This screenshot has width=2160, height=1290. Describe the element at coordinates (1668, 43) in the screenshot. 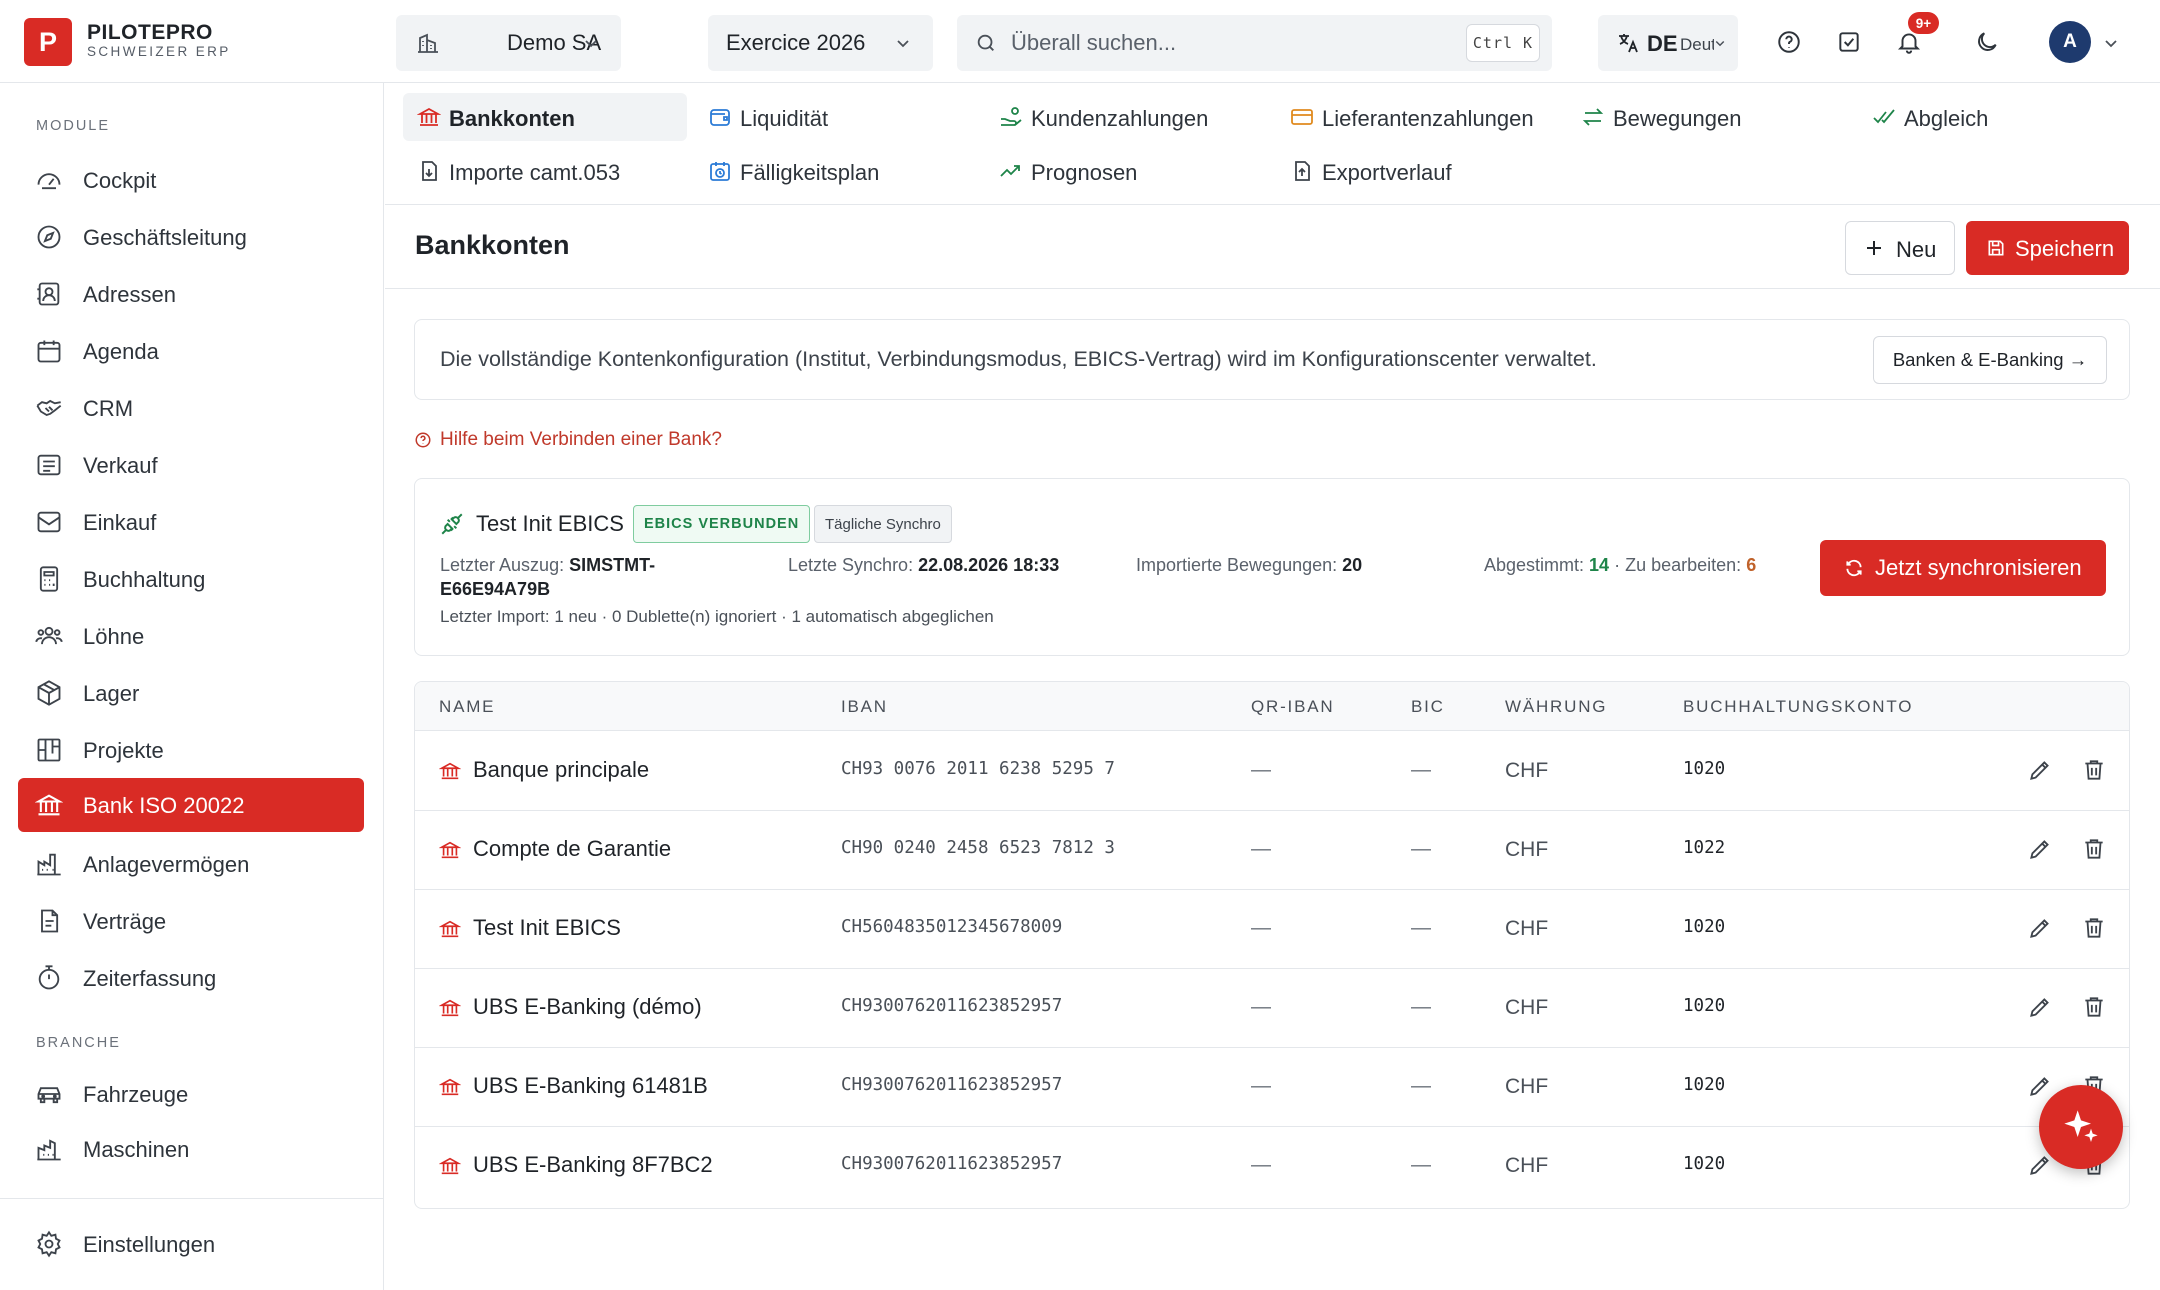

I see `language-select: DE Deutsch` at that location.